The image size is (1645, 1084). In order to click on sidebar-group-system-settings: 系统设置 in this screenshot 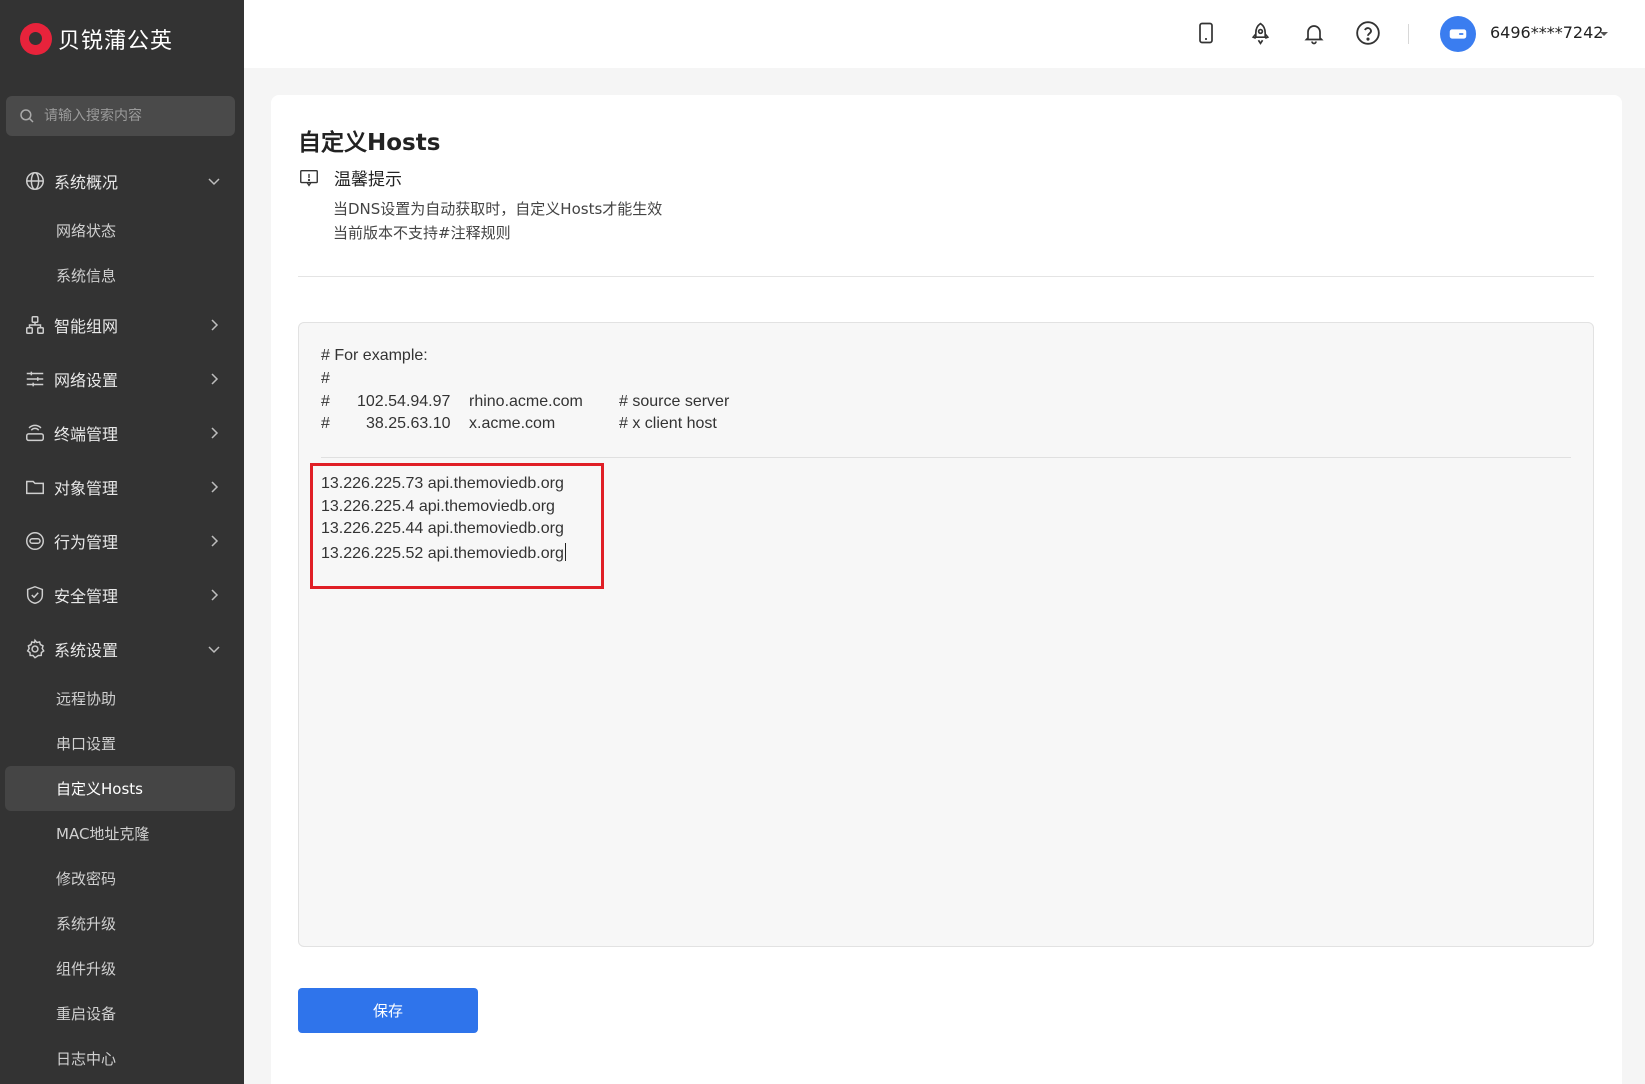, I will do `click(122, 649)`.